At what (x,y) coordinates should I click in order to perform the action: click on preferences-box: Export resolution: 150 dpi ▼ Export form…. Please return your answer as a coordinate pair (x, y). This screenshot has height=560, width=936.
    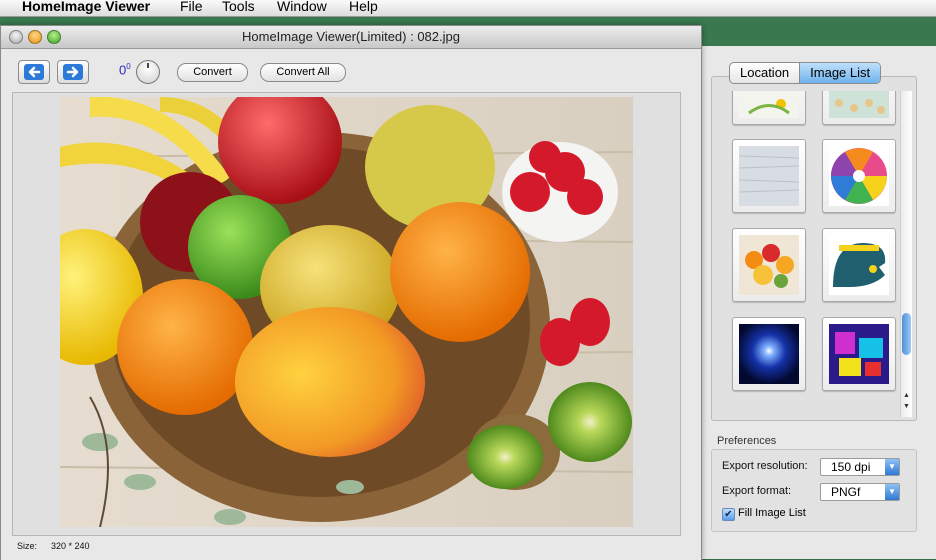
    Looking at the image, I should click on (814, 490).